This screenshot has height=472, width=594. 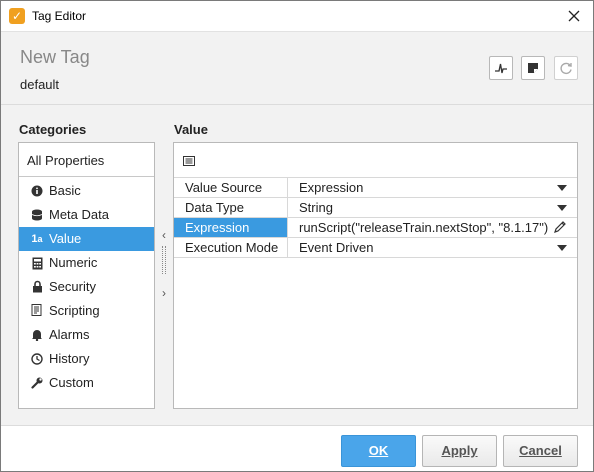 I want to click on lock-icon, so click(x=37, y=287).